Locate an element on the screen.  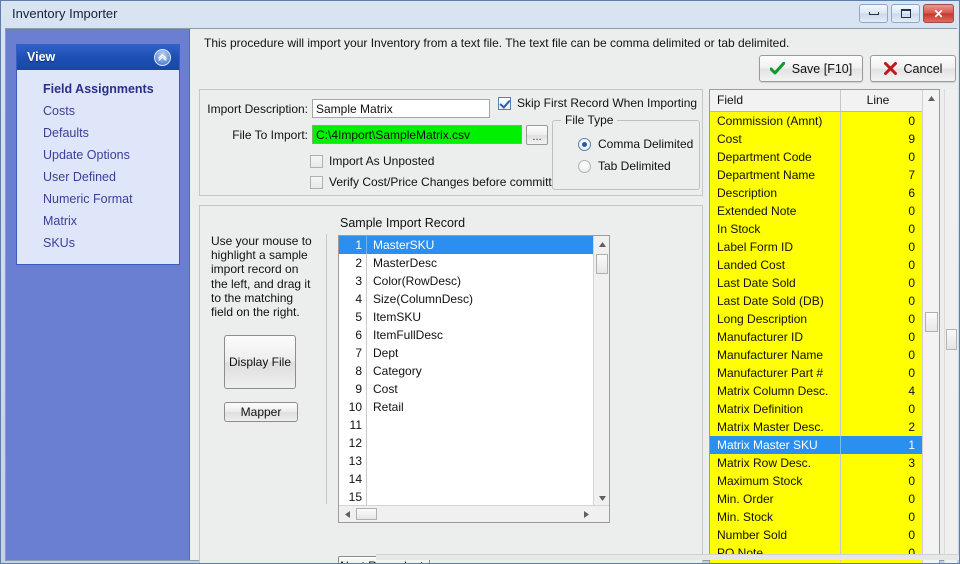
column-header-line: Line is located at coordinates (882, 100).